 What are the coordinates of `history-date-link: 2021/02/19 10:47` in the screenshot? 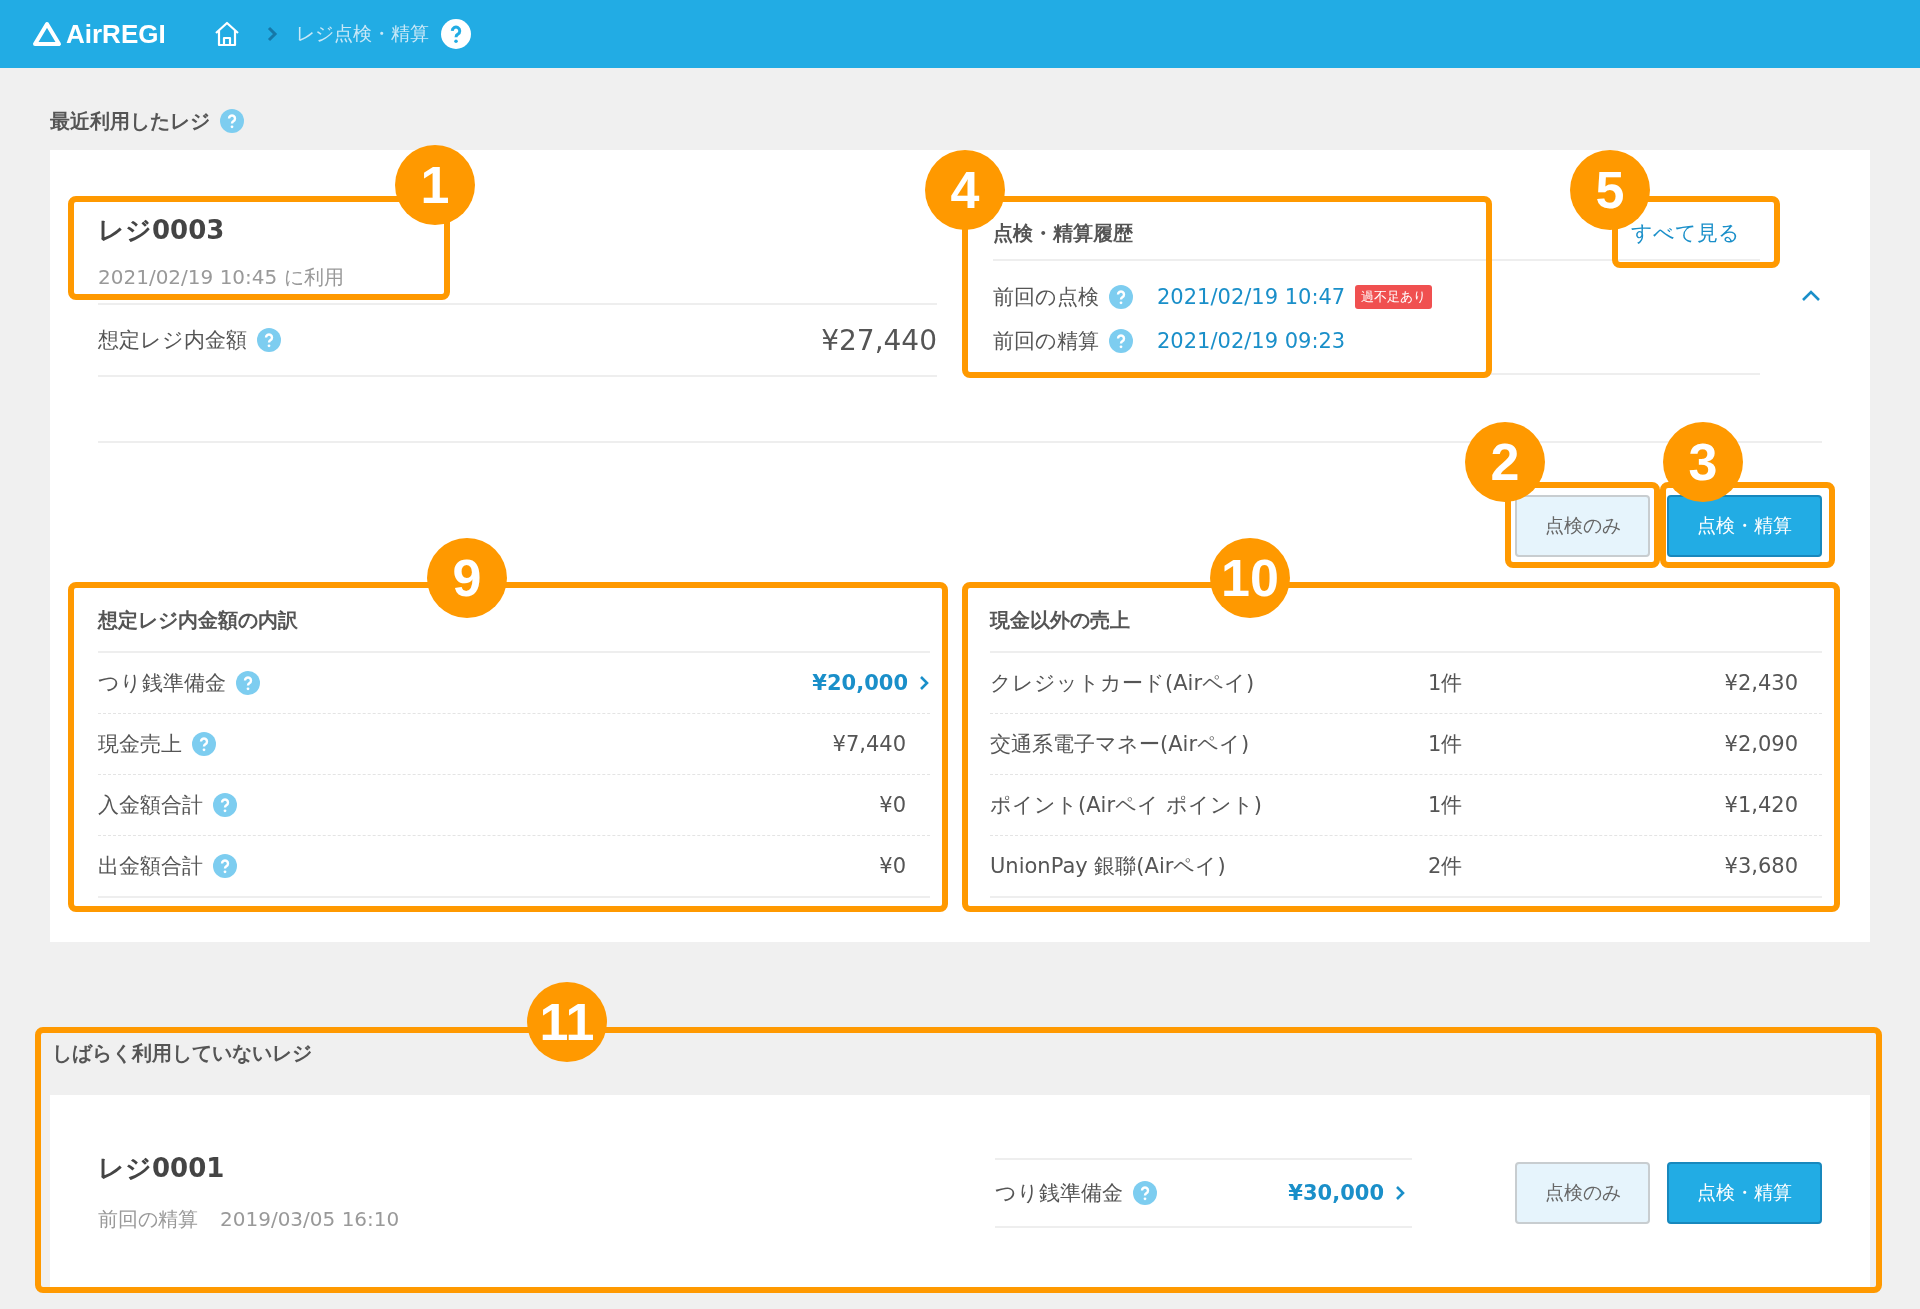 It's located at (1251, 297).